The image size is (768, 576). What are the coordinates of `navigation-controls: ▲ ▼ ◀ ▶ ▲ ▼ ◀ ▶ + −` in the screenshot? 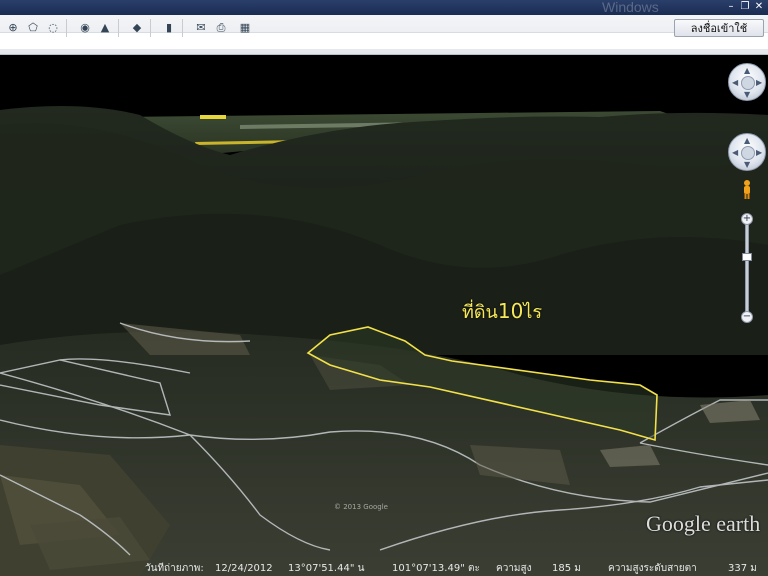 It's located at (747, 196).